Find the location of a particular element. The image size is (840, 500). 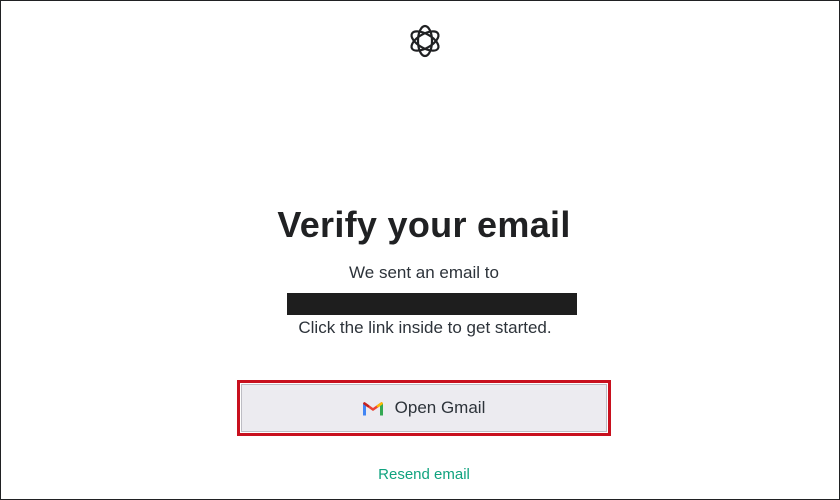

instruction-text: Click the link inside to get started. is located at coordinates (425, 327).